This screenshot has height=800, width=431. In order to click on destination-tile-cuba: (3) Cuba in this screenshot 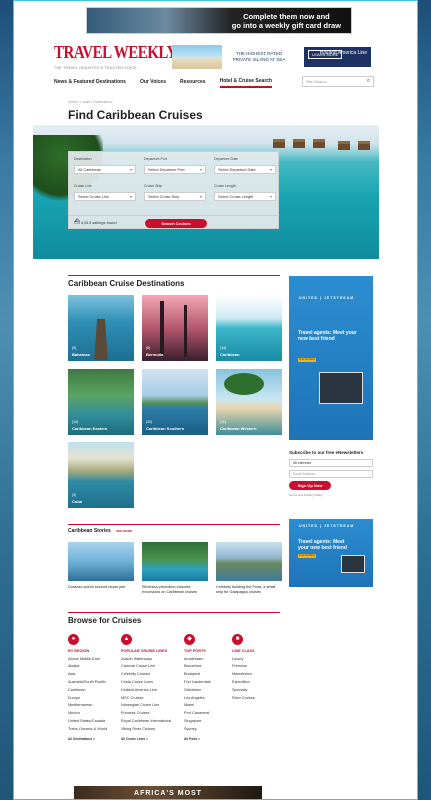, I will do `click(101, 475)`.